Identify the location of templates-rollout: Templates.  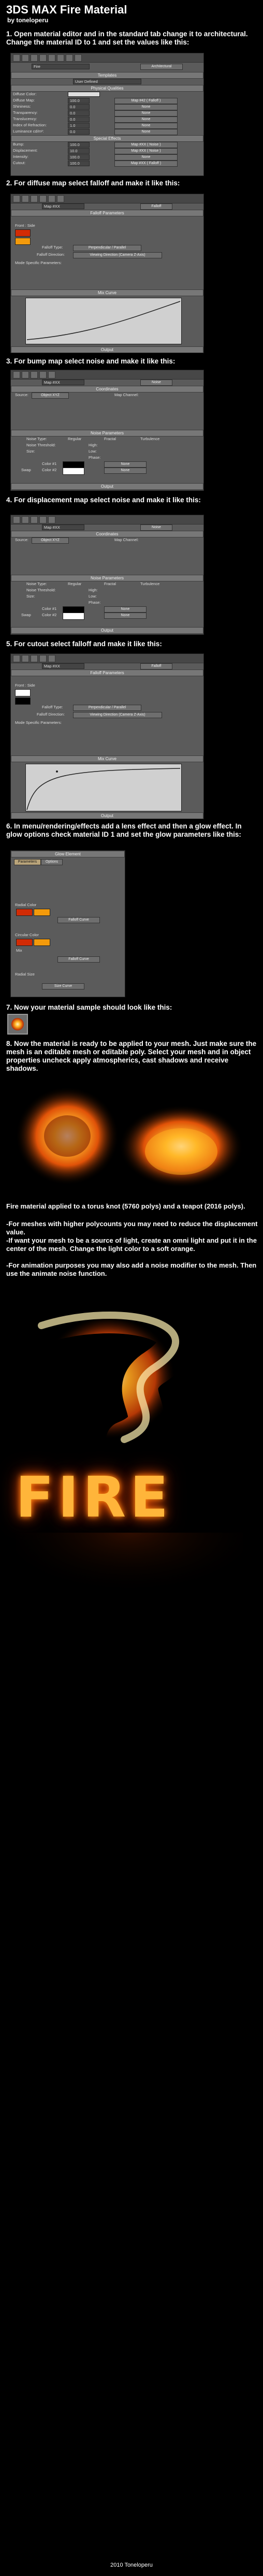
(107, 75).